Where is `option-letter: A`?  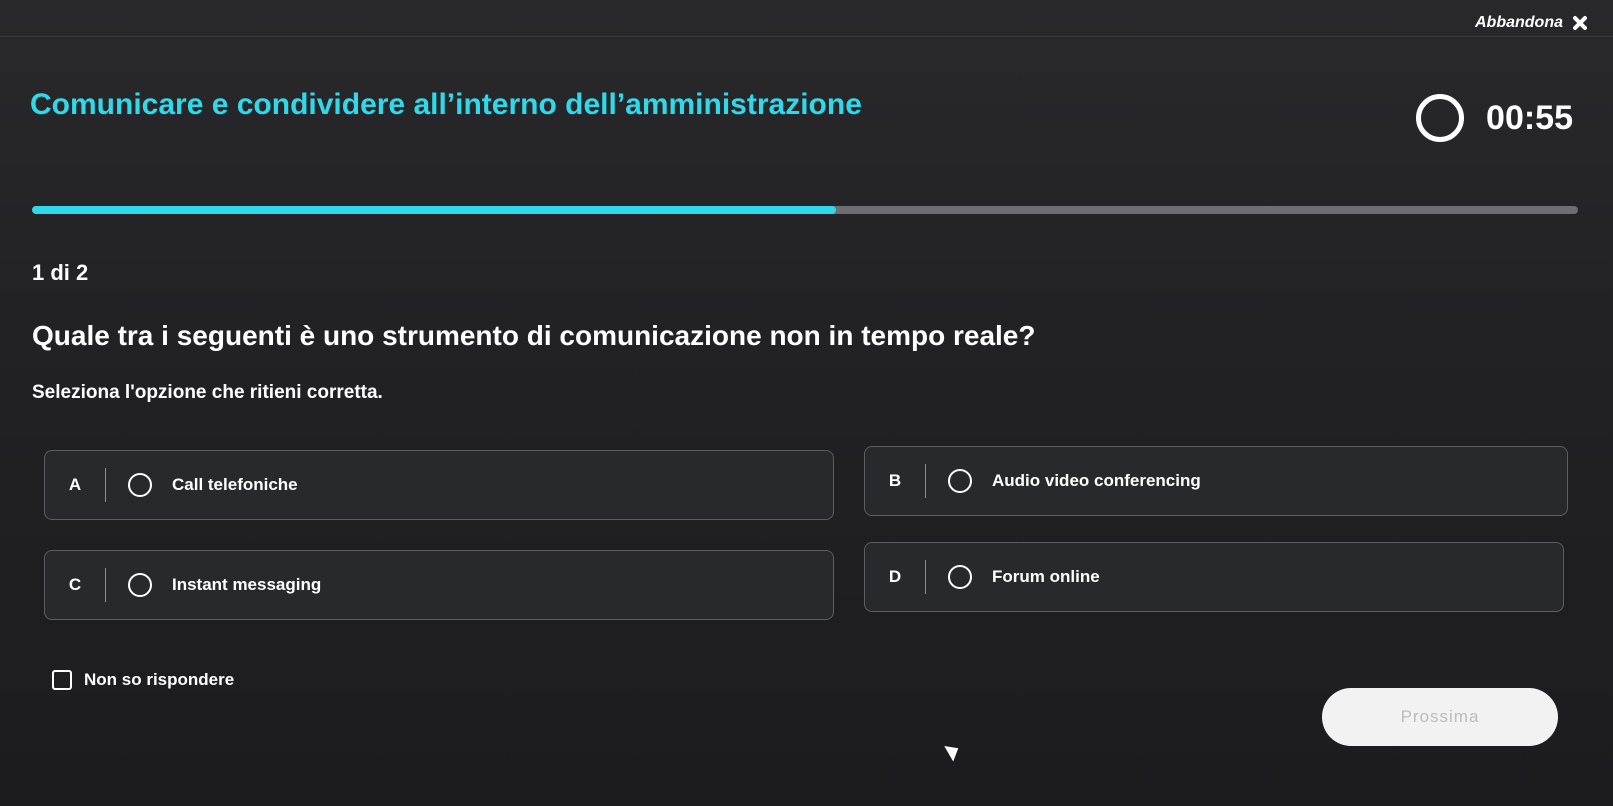
option-letter: A is located at coordinates (75, 485).